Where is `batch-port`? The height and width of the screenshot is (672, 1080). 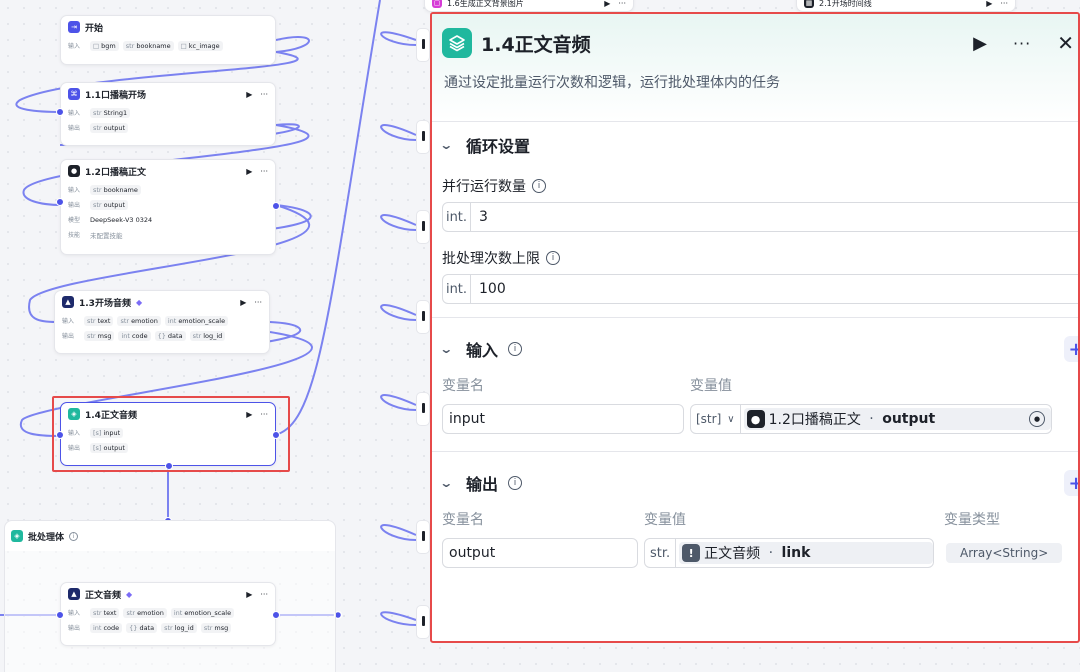
batch-port is located at coordinates (169, 466).